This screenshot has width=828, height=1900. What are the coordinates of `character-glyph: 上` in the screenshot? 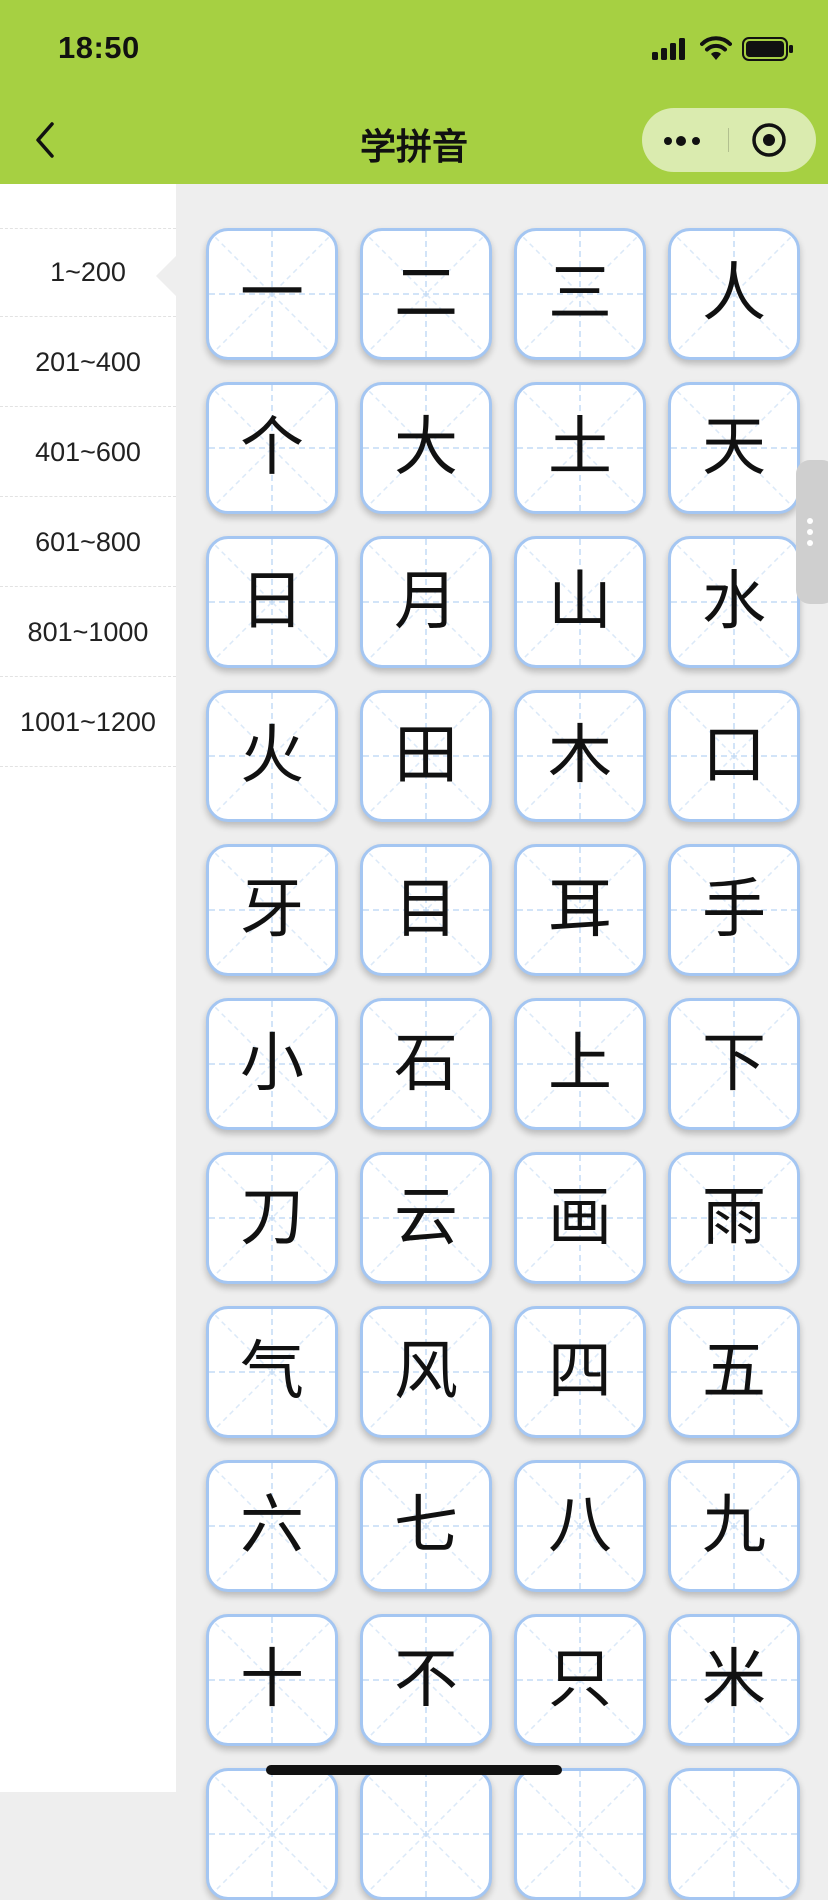 It's located at (580, 1064).